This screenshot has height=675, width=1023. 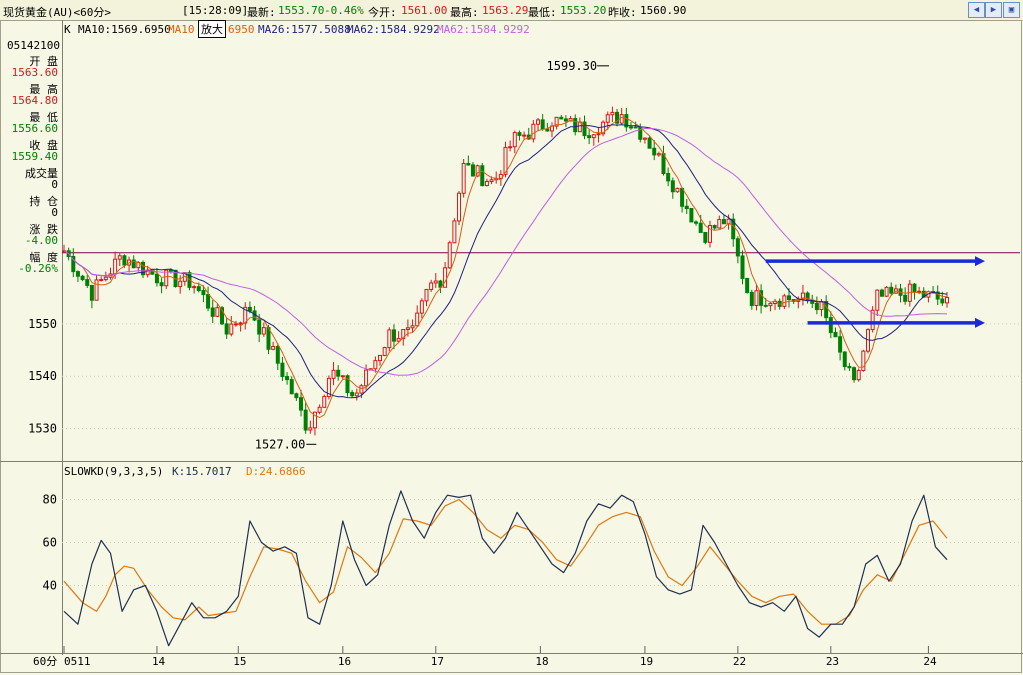 What do you see at coordinates (42, 429) in the screenshot?
I see `price-tick-label: 1530` at bounding box center [42, 429].